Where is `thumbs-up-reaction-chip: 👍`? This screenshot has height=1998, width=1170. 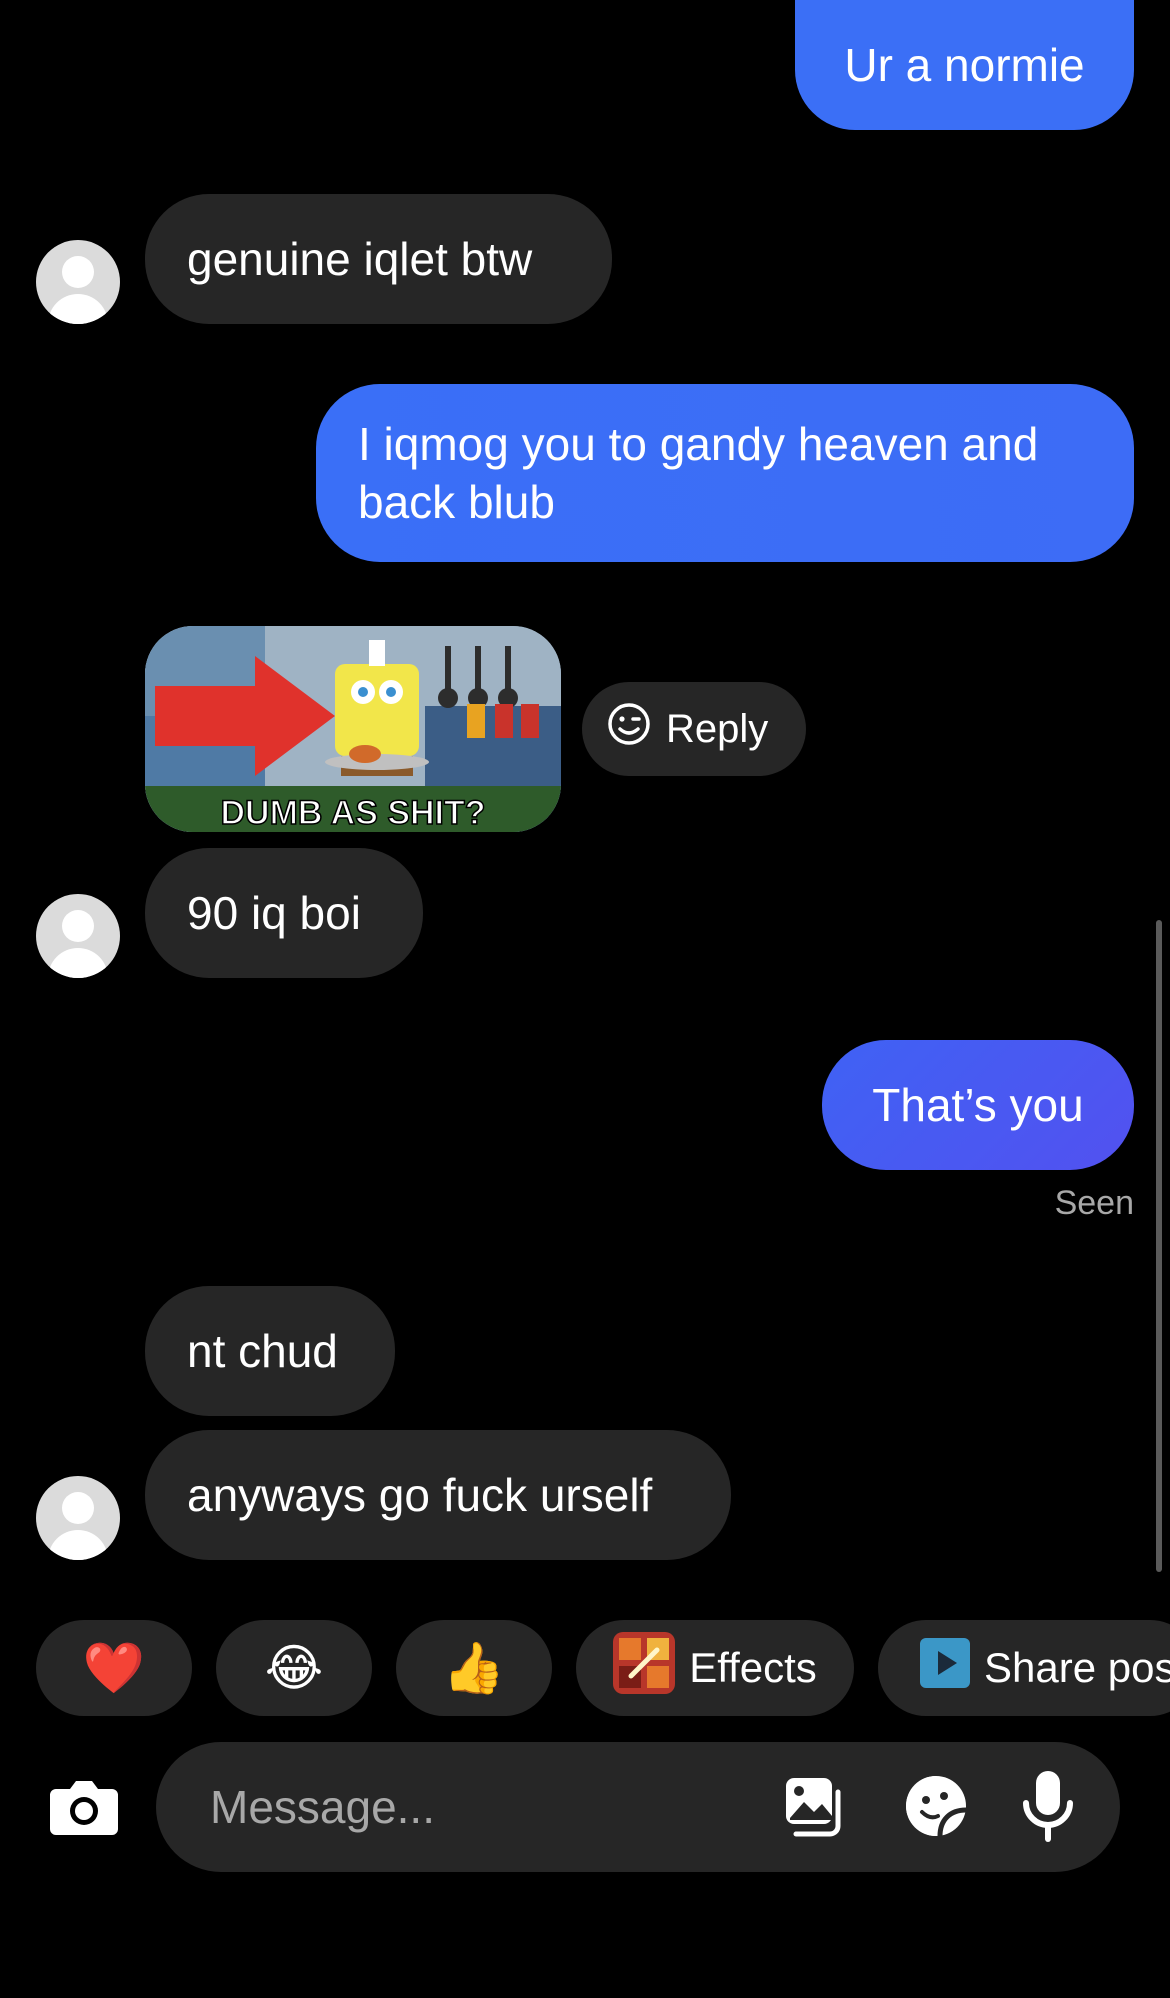 thumbs-up-reaction-chip: 👍 is located at coordinates (474, 1668).